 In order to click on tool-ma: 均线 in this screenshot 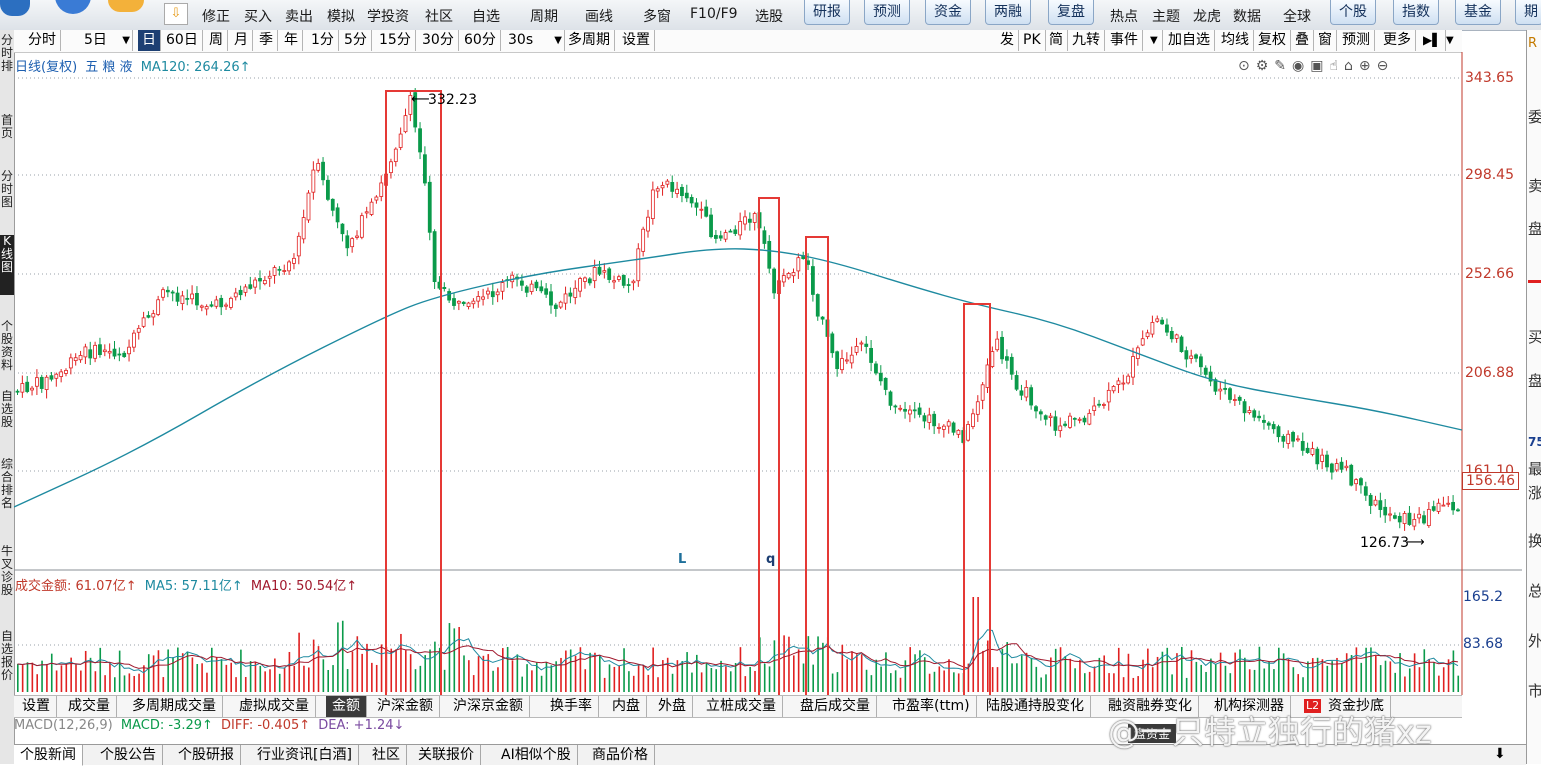, I will do `click(1235, 40)`.